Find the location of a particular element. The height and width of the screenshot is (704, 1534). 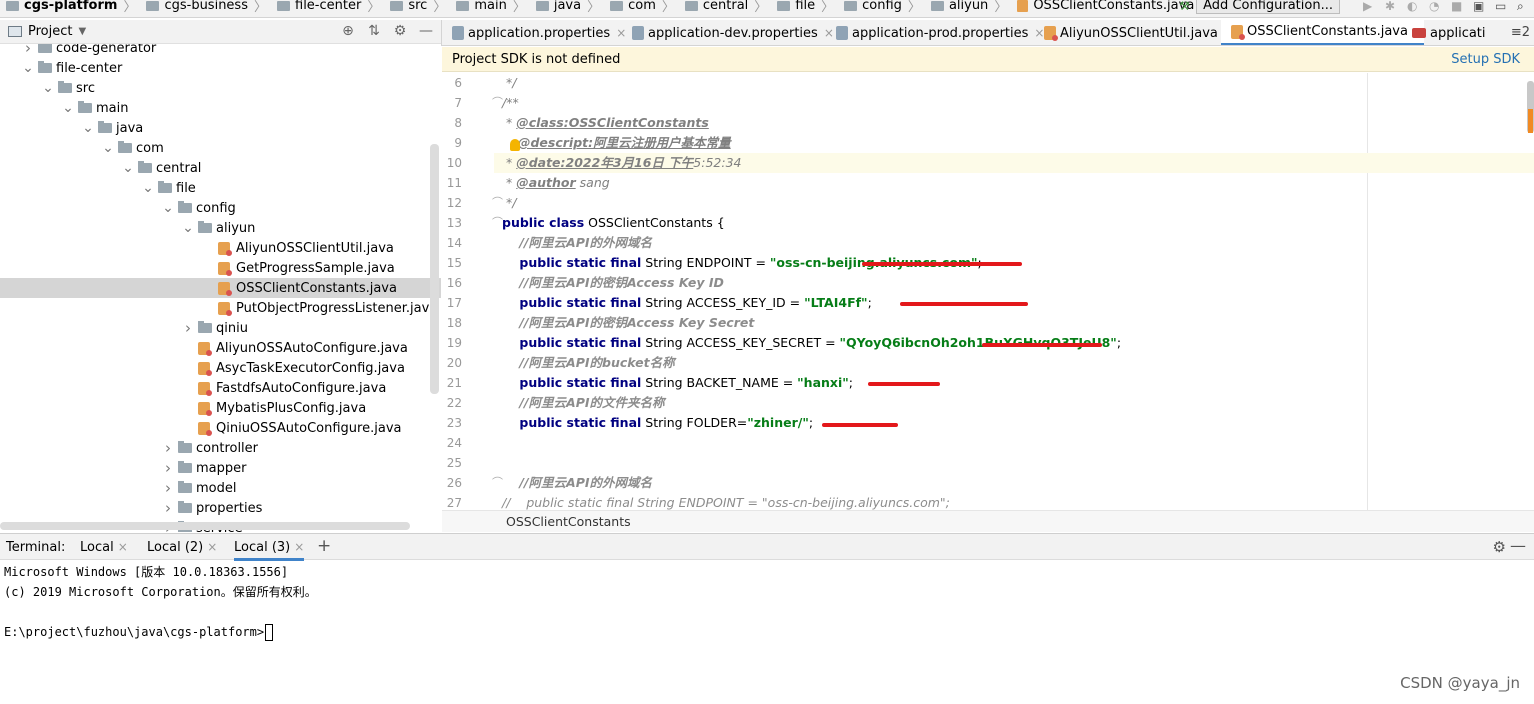

tree-folder-item: ⌄ java is located at coordinates (220, 128).